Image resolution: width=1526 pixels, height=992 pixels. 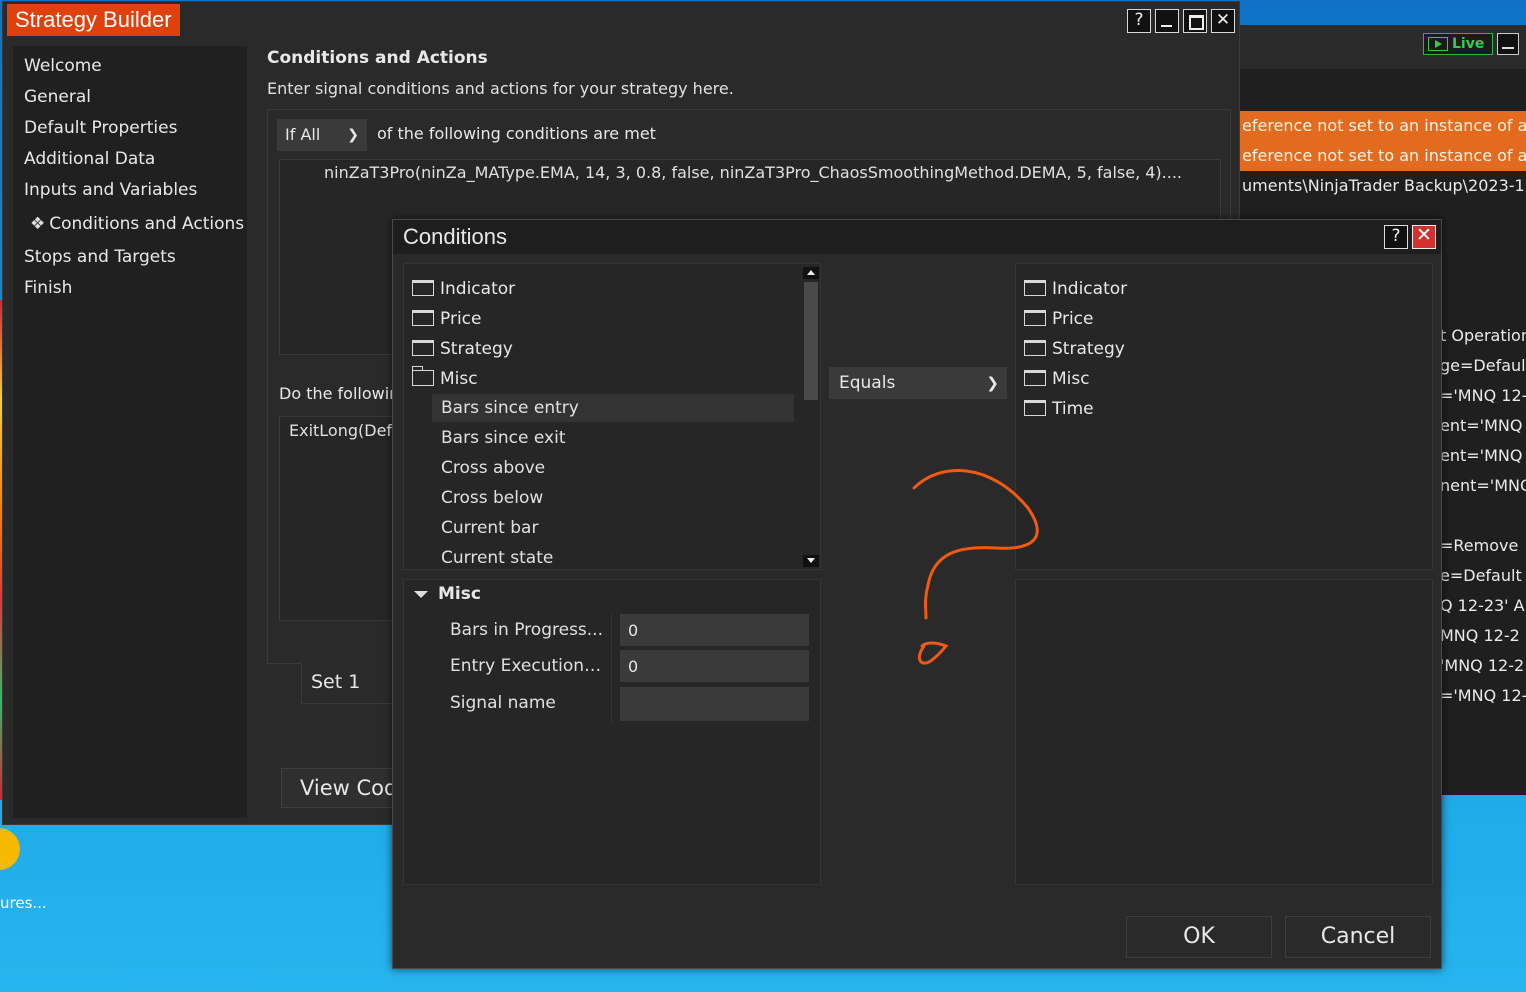 What do you see at coordinates (476, 349) in the screenshot?
I see `tree-folder-label: Strategy` at bounding box center [476, 349].